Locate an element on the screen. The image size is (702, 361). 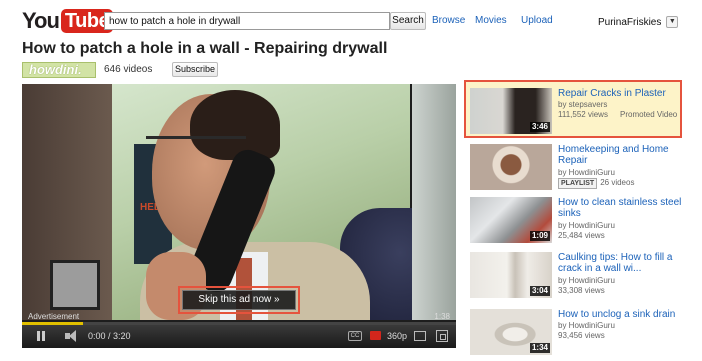
video-duration: 3:46 is located at coordinates (539, 127).